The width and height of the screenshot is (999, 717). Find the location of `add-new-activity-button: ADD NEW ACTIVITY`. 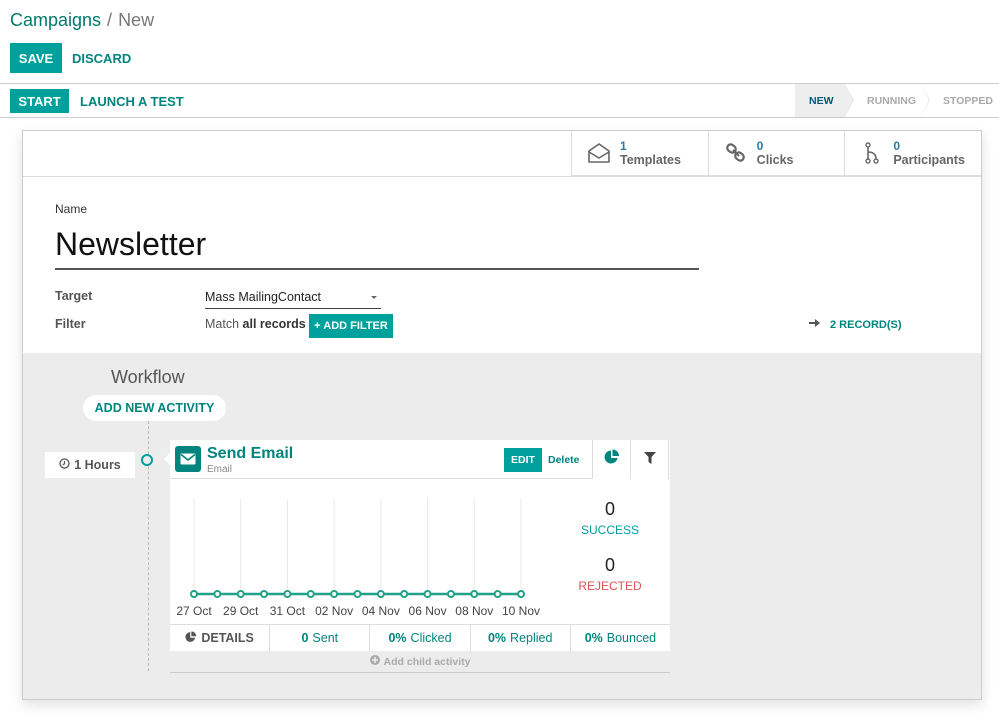

add-new-activity-button: ADD NEW ACTIVITY is located at coordinates (154, 408).